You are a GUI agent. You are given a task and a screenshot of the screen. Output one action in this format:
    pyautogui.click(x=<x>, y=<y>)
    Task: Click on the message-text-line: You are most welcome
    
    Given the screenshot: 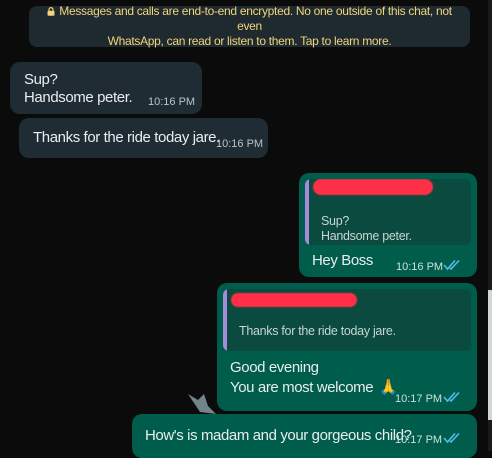 What is the action you would take?
    pyautogui.click(x=302, y=387)
    